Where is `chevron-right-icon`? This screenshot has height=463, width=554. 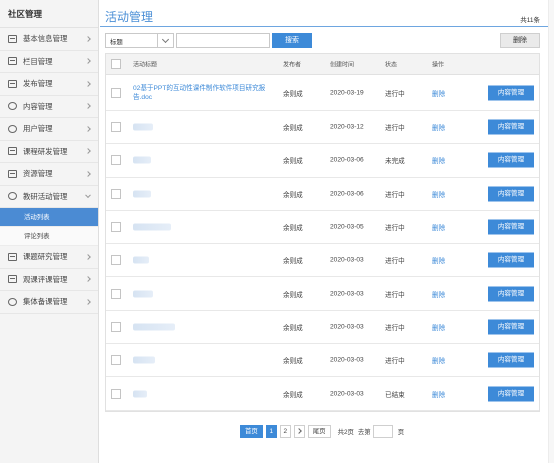 chevron-right-icon is located at coordinates (298, 431).